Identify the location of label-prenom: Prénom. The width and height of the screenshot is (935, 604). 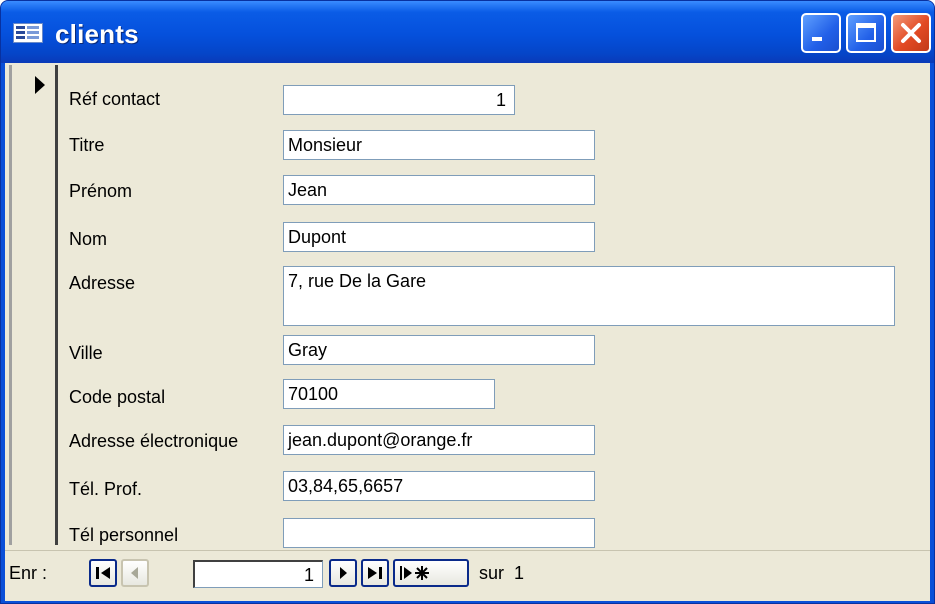
(101, 191).